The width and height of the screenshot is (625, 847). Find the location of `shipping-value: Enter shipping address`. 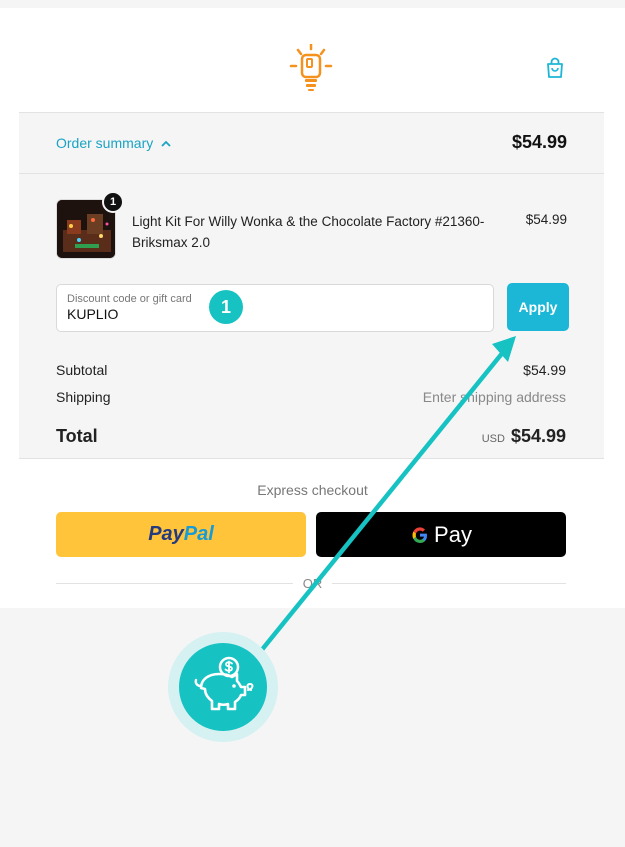

shipping-value: Enter shipping address is located at coordinates (494, 397).